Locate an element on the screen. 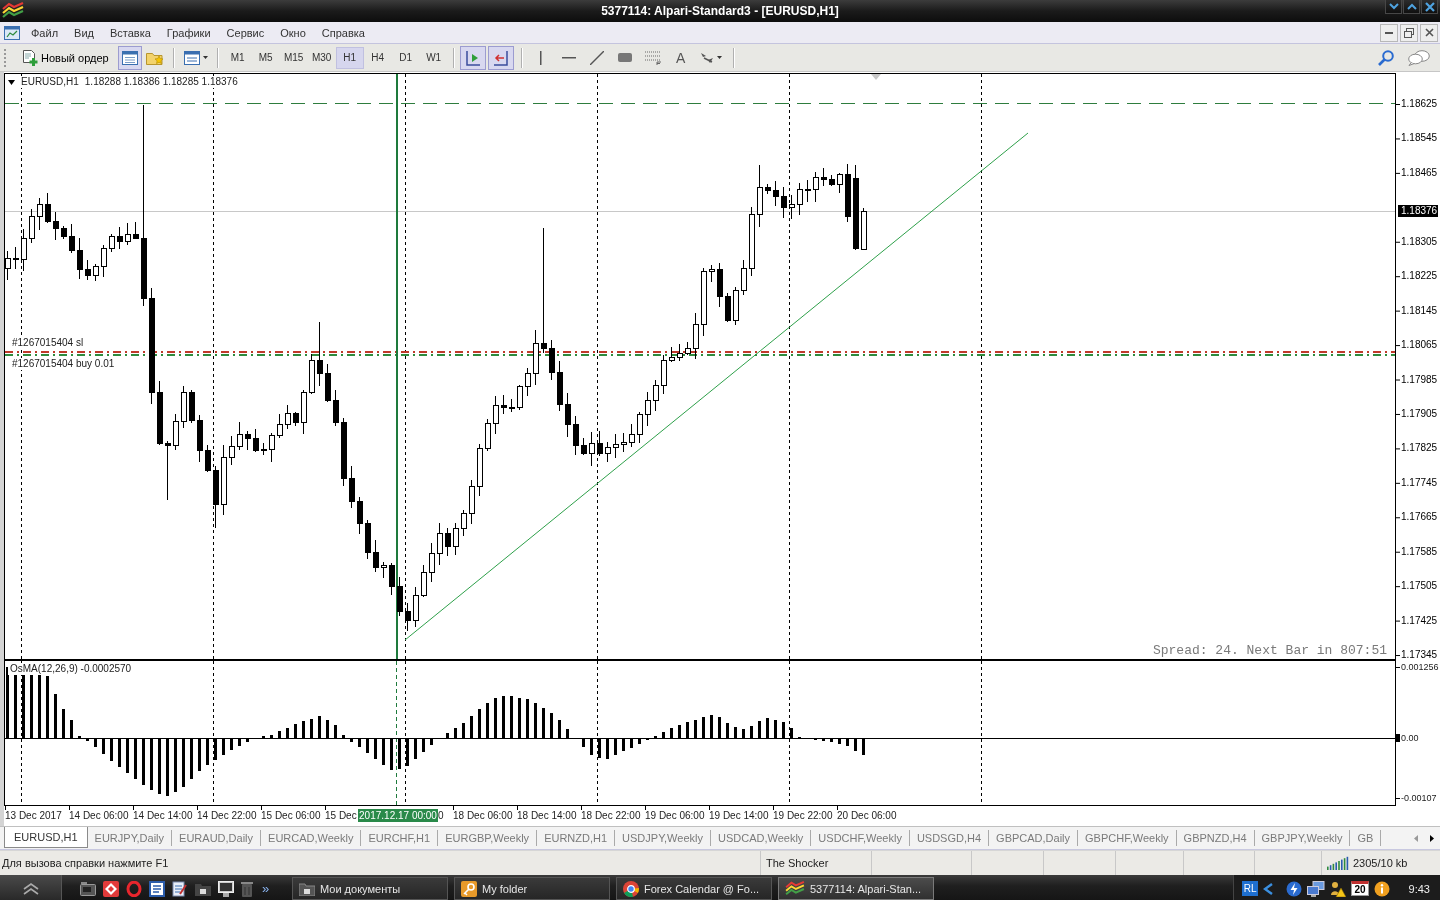 The image size is (1440, 900). minimize-icon is located at coordinates (1389, 32).